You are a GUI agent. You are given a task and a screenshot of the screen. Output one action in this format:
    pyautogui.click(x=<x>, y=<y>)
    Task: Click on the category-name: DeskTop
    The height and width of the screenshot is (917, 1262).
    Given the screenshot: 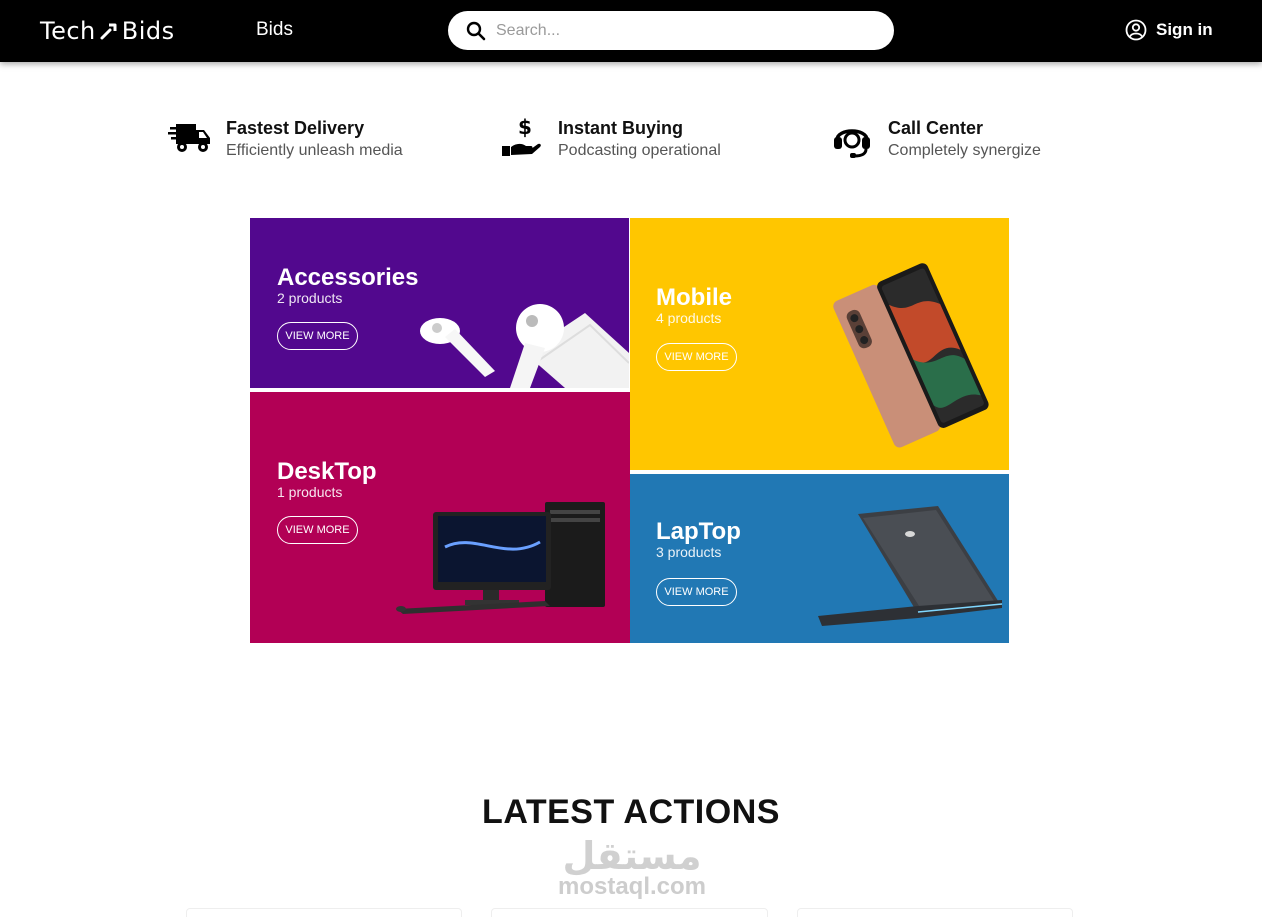 What is the action you would take?
    pyautogui.click(x=327, y=471)
    